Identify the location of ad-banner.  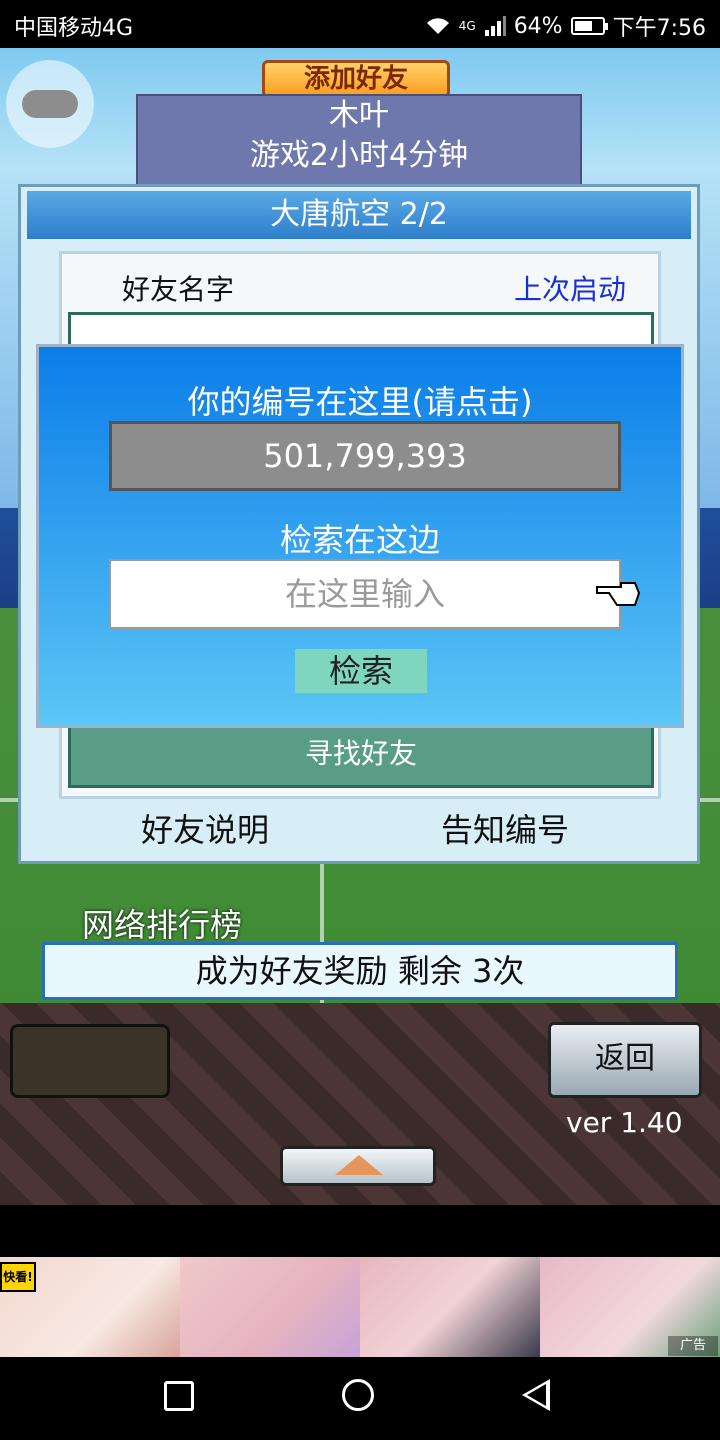
(360, 1307).